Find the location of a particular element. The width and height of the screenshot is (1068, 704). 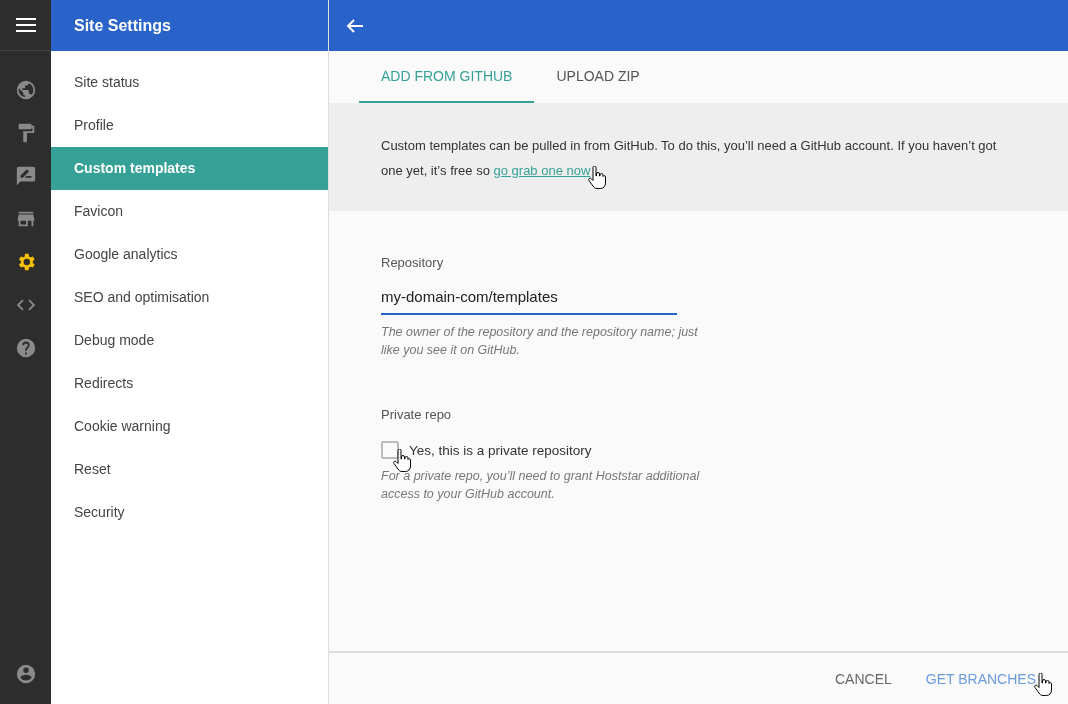

feedback-icon is located at coordinates (25, 176).